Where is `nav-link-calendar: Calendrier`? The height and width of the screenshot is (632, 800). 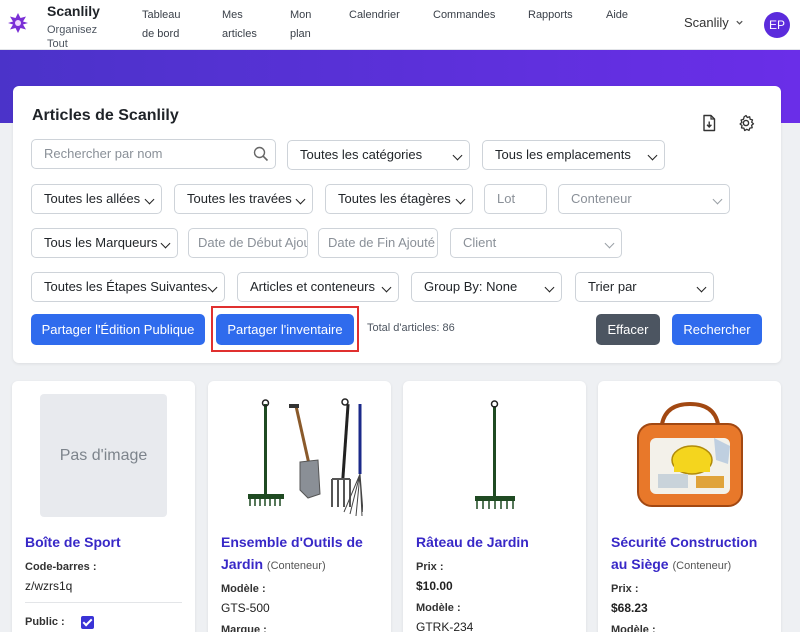
nav-link-calendar: Calendrier is located at coordinates (374, 15).